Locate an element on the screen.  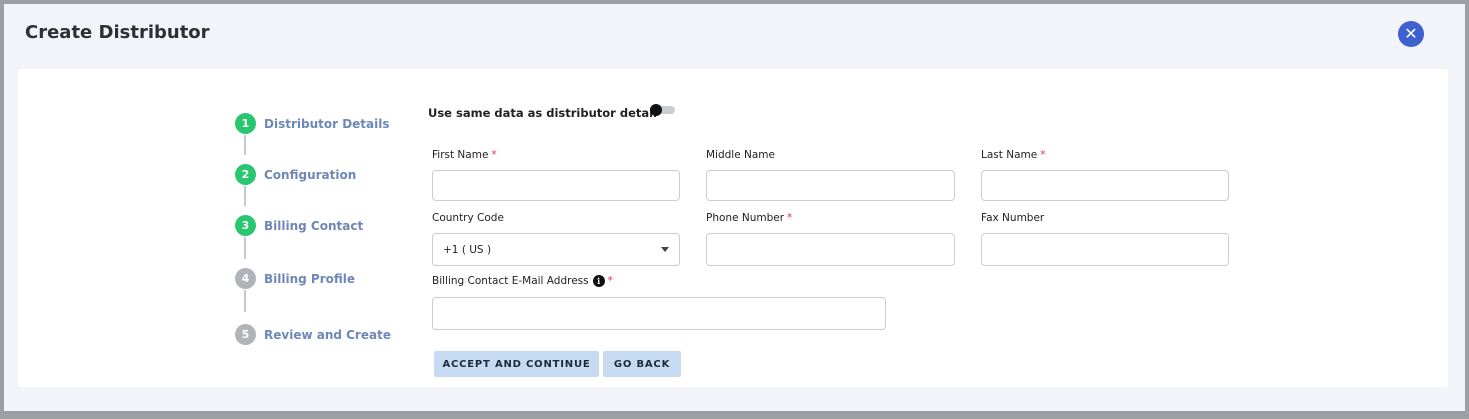
chevron-down-icon is located at coordinates (665, 249).